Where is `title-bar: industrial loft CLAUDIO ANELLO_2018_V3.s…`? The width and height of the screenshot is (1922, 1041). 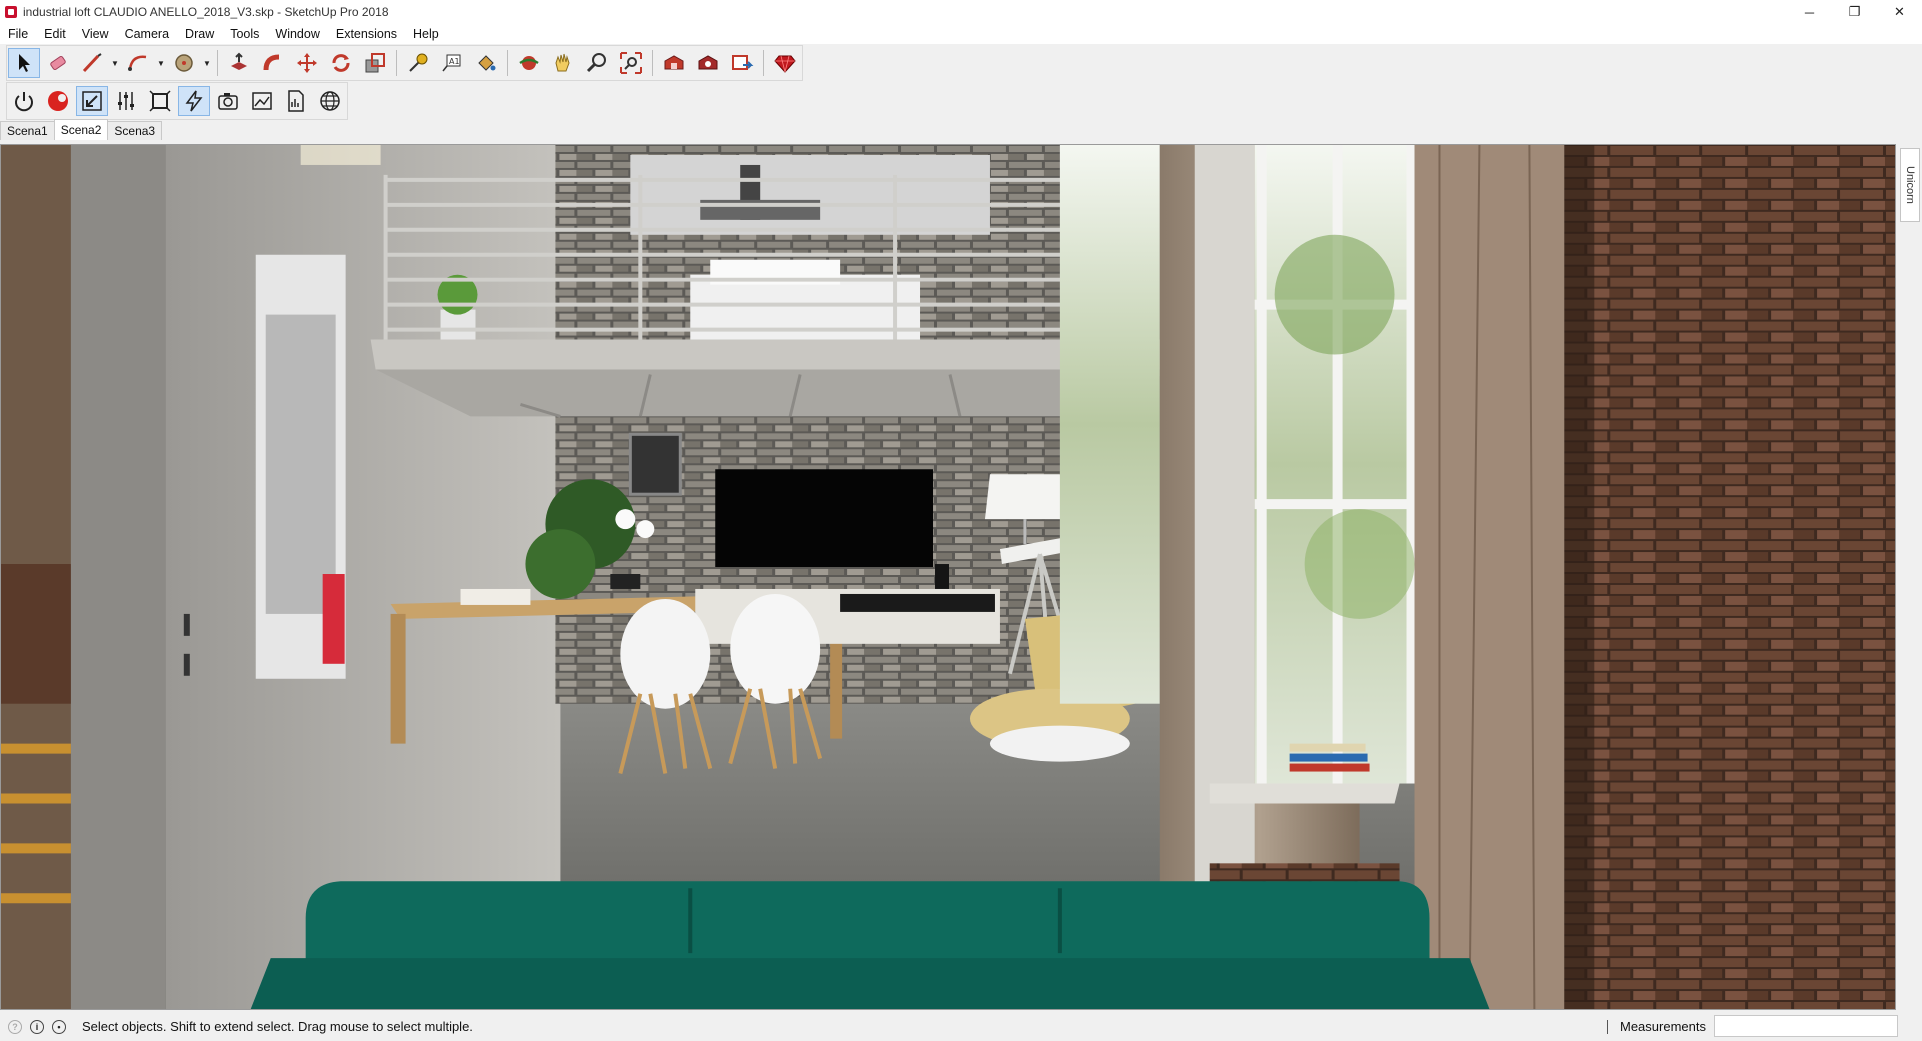
title-bar: industrial loft CLAUDIO ANELLO_2018_V3.s… is located at coordinates (961, 12).